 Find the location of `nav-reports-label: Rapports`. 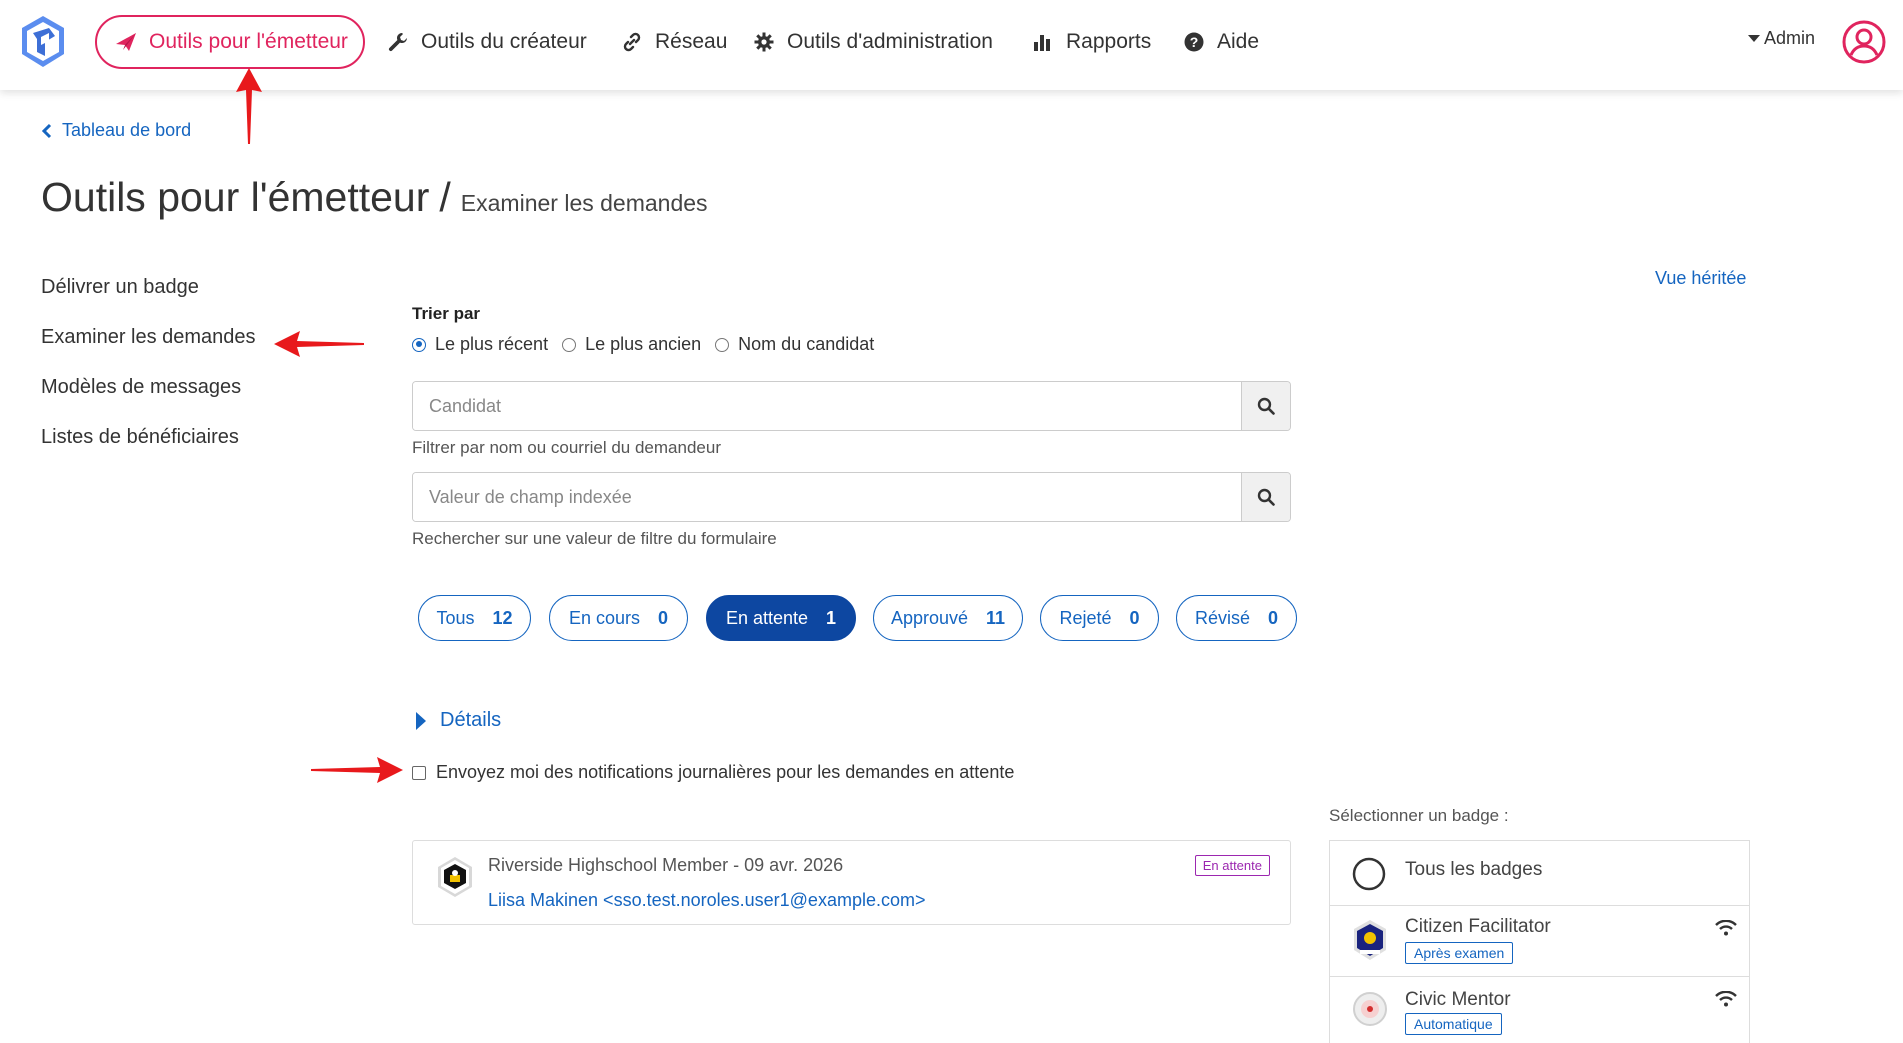

nav-reports-label: Rapports is located at coordinates (1109, 41).